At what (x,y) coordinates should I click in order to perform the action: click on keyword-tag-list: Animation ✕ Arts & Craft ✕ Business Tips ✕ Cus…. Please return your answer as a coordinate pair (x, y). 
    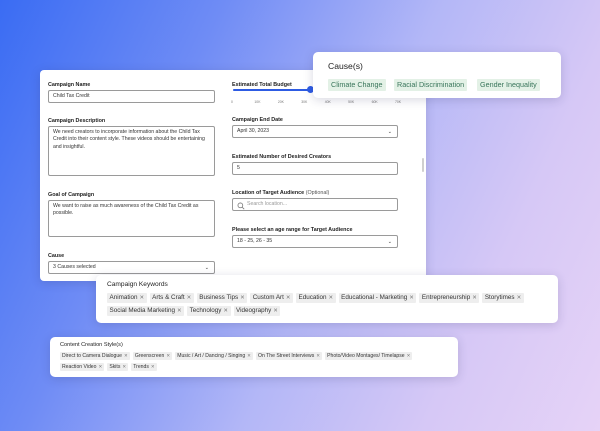
    Looking at the image, I should click on (329, 306).